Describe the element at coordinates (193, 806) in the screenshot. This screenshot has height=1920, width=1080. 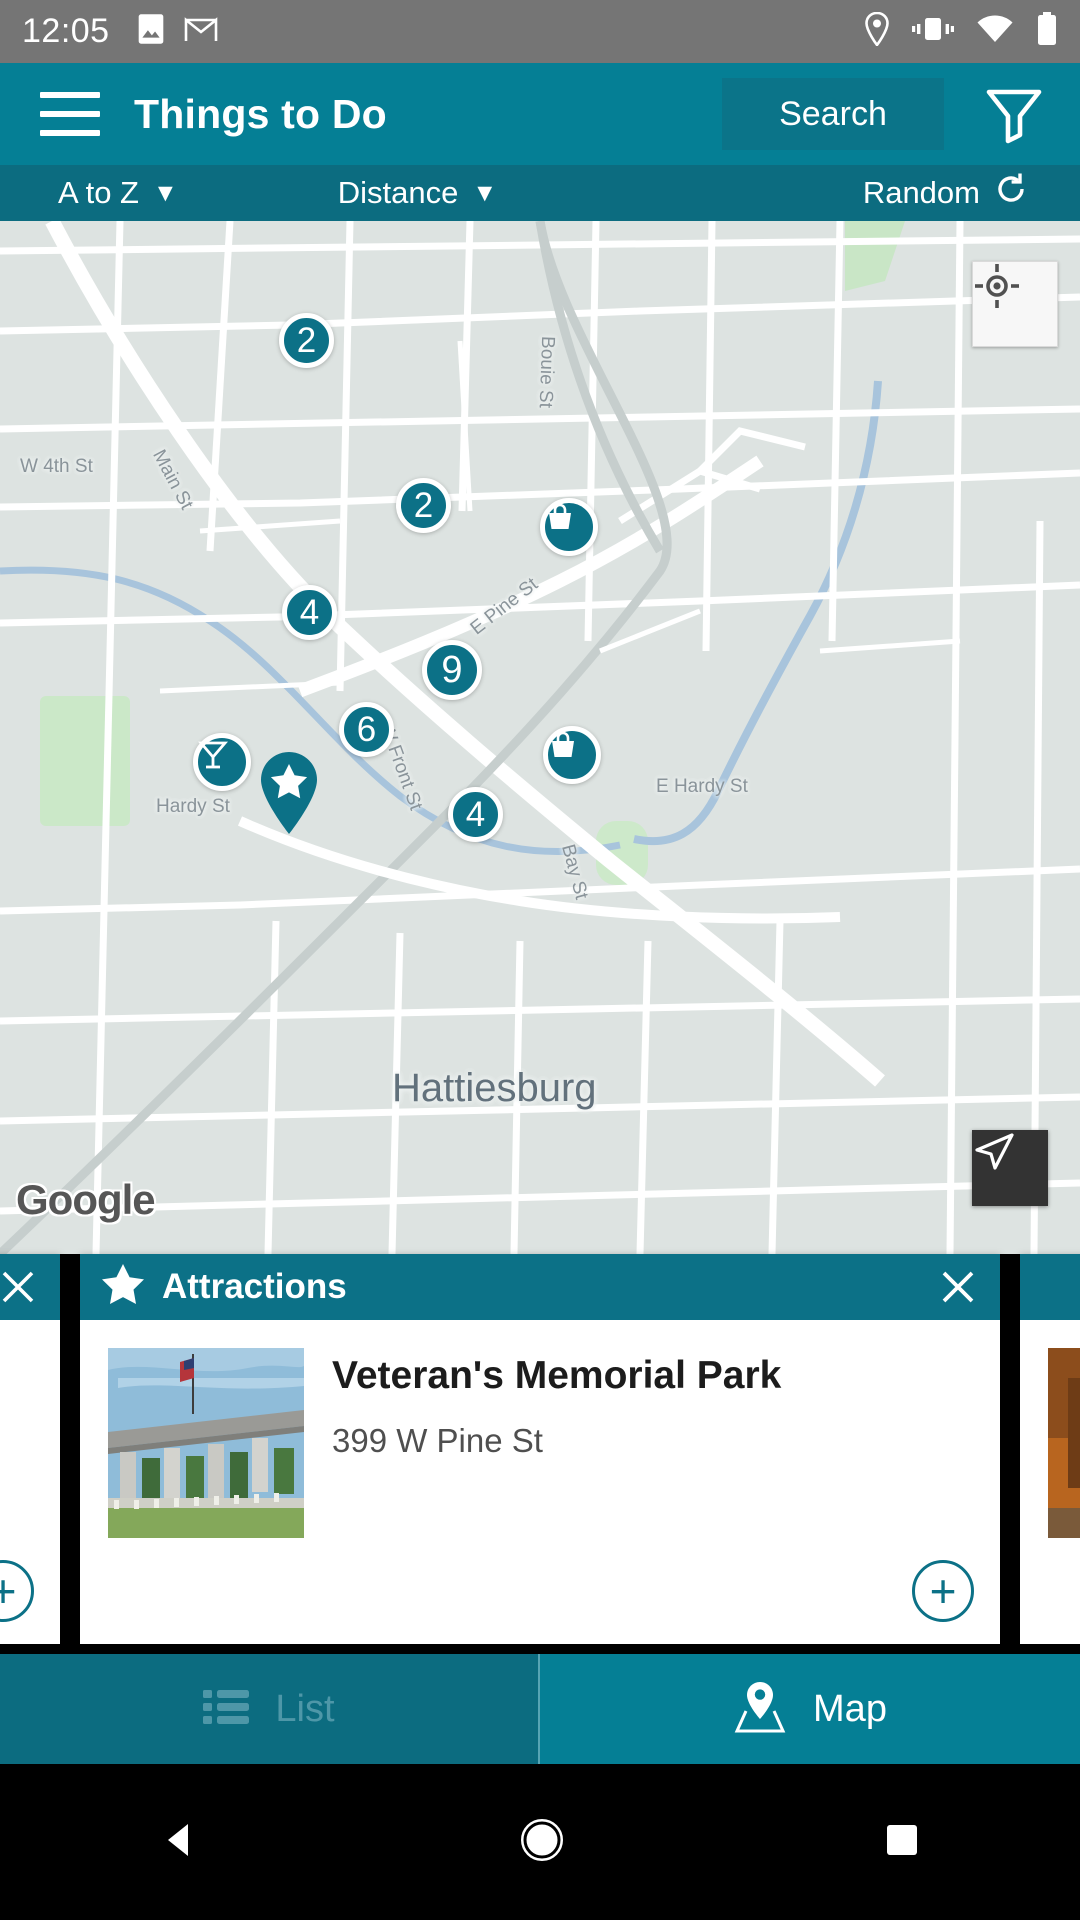
I see `street-label: Hardy St` at that location.